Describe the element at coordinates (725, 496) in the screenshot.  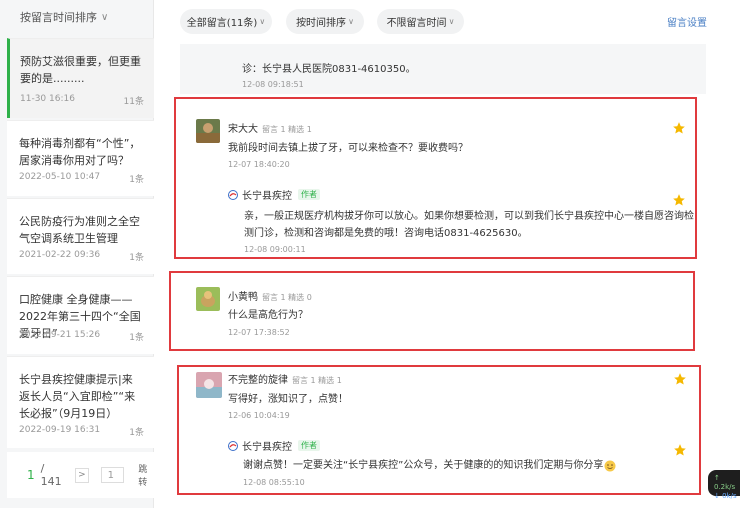
I see `download-speed: ↓ 0k/s` at that location.